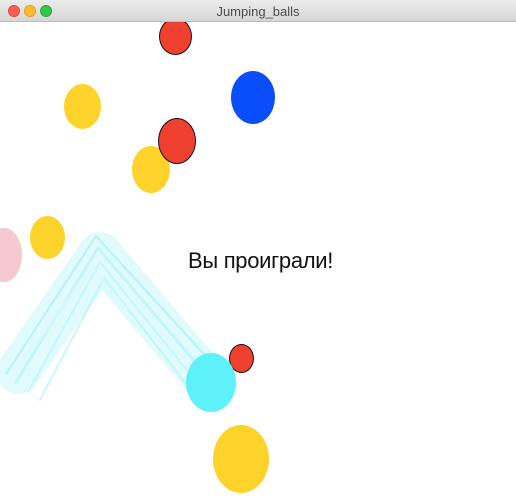 This screenshot has width=516, height=500. What do you see at coordinates (82, 106) in the screenshot?
I see `yellow-ball-upper-left` at bounding box center [82, 106].